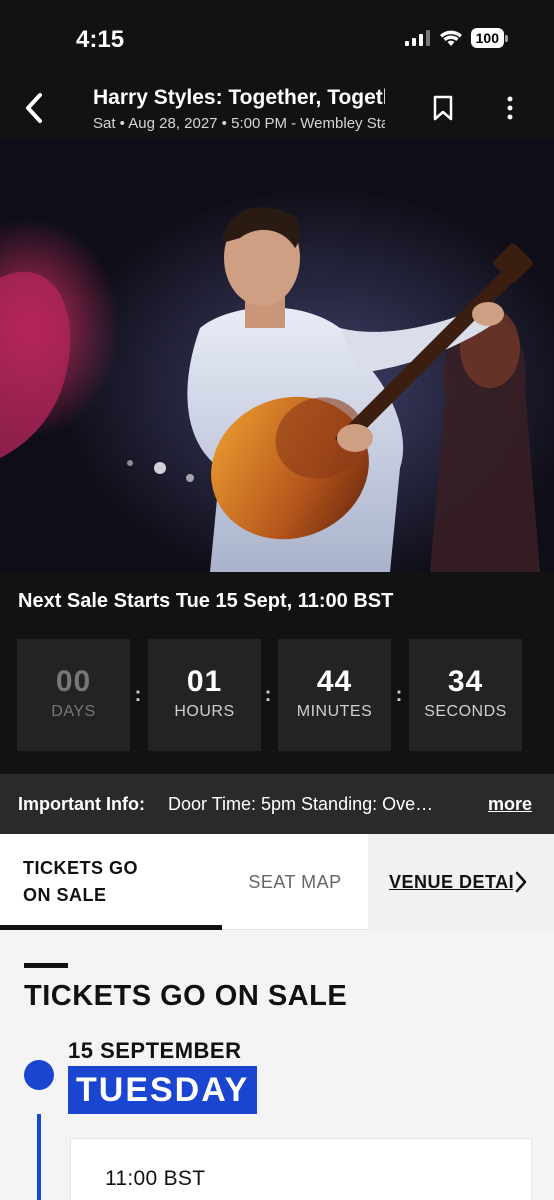 The height and width of the screenshot is (1200, 554). I want to click on tab-seat-map-label: SEAT MAP, so click(295, 881).